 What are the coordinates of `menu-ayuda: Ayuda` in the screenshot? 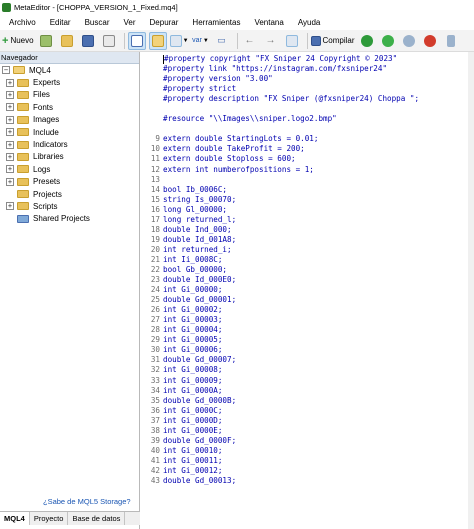 It's located at (309, 22).